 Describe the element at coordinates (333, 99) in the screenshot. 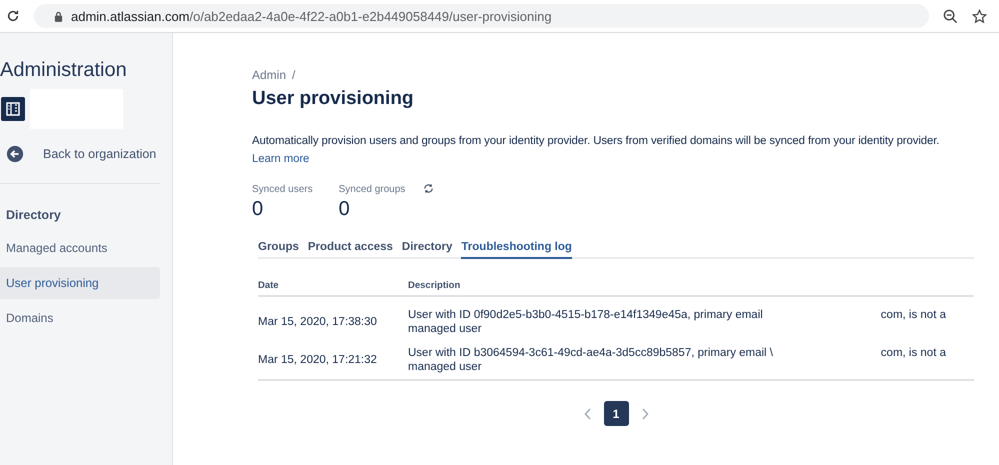

I see `page-title: User provisioning` at that location.